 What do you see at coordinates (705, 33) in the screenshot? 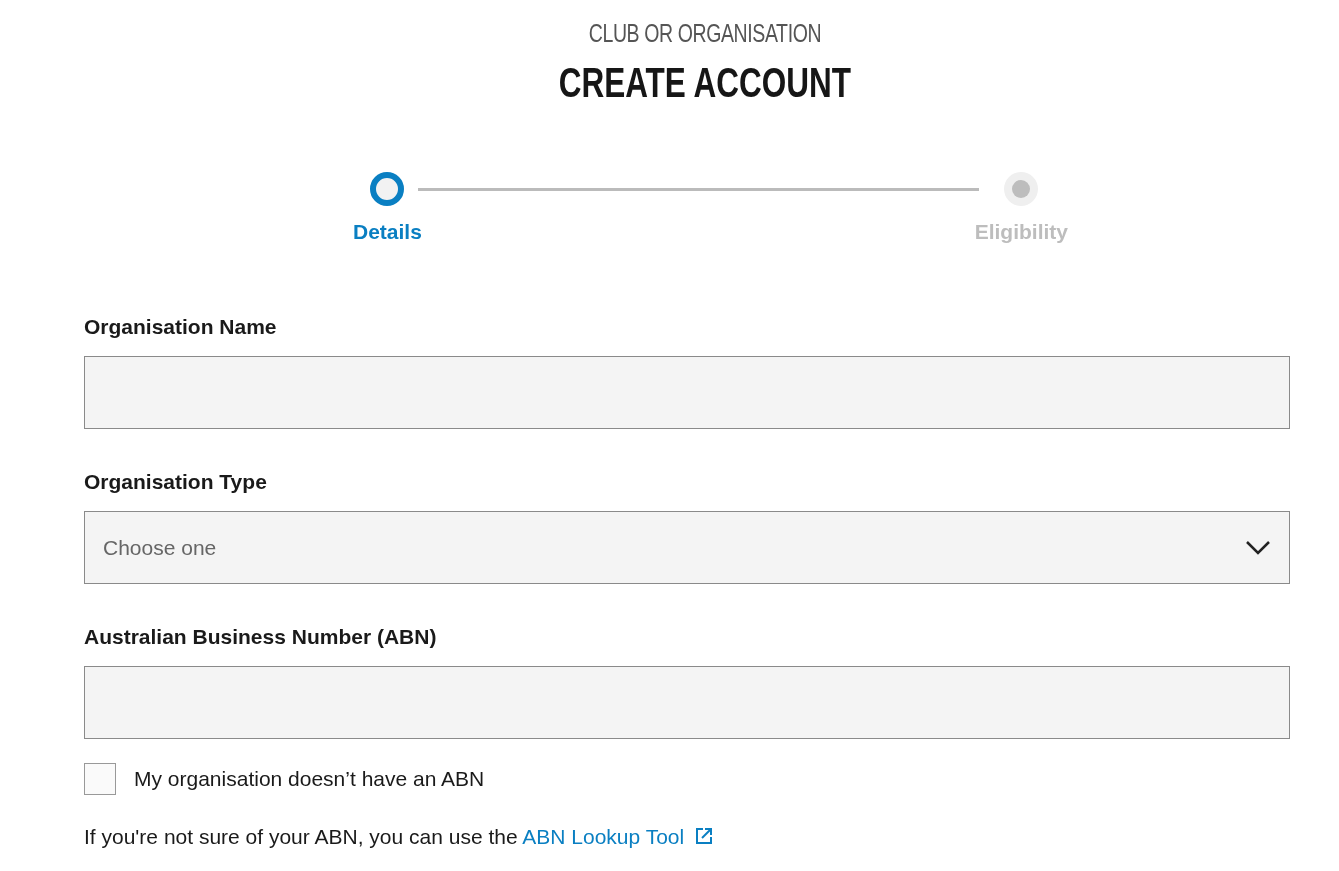
I see `page-subtitle: CLUB OR ORGANISATION` at bounding box center [705, 33].